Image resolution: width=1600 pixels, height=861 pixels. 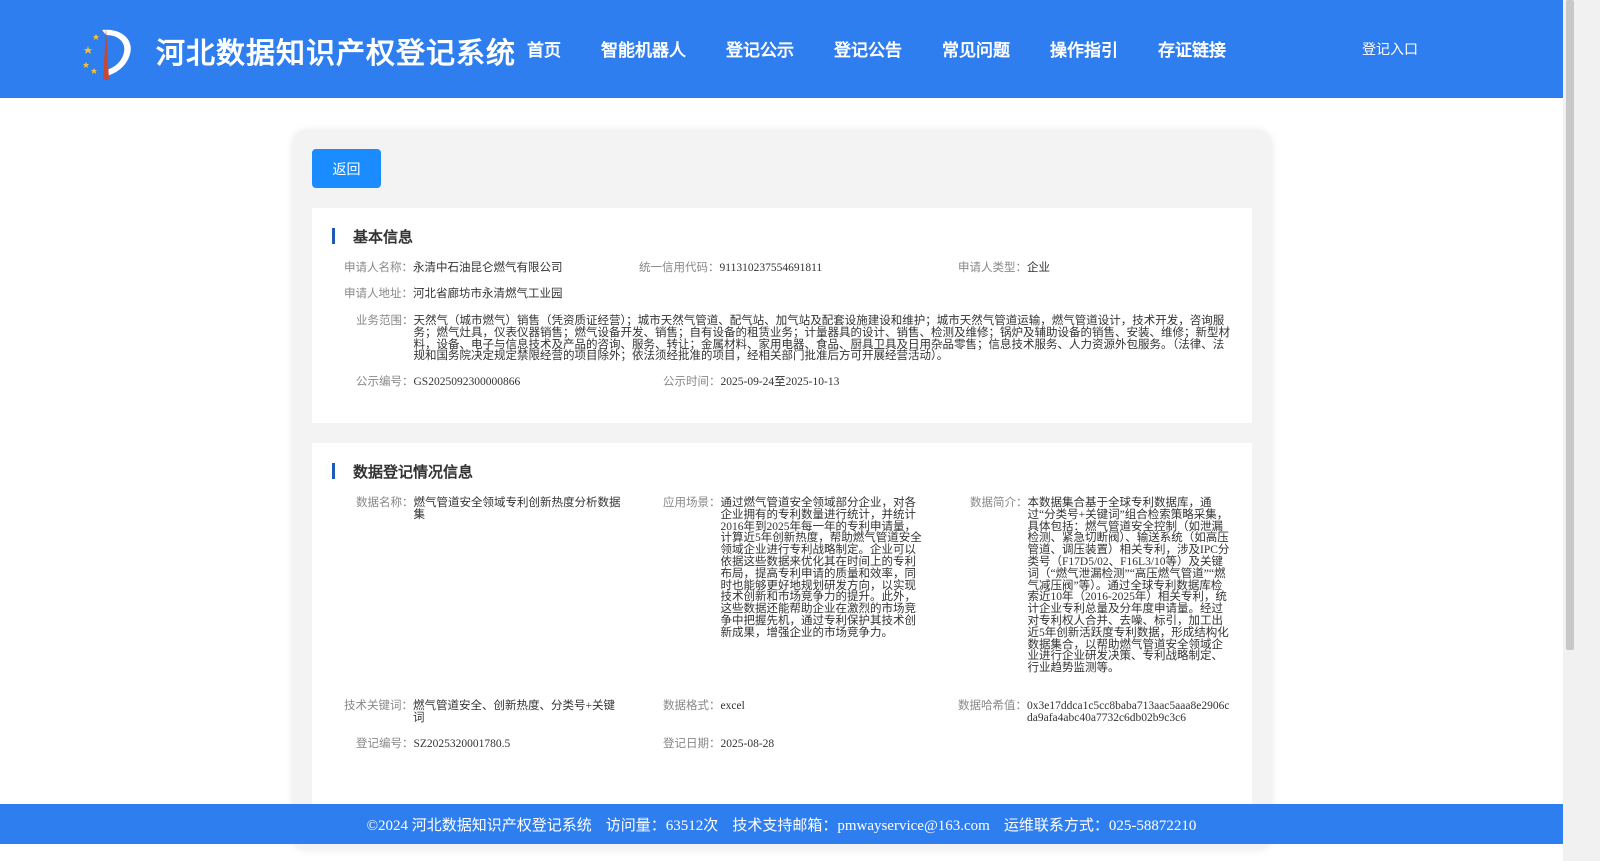 What do you see at coordinates (662, 825) in the screenshot?
I see `footer-visits: 访问量：63512次` at bounding box center [662, 825].